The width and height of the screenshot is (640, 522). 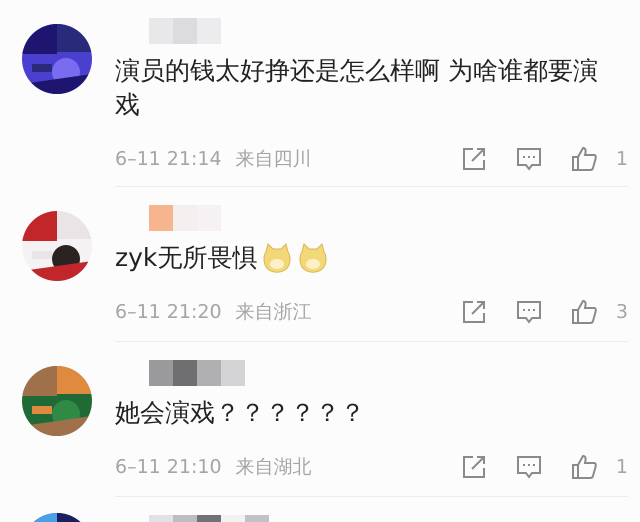 I want to click on comment-text: zyk无所畏惧, so click(x=186, y=258).